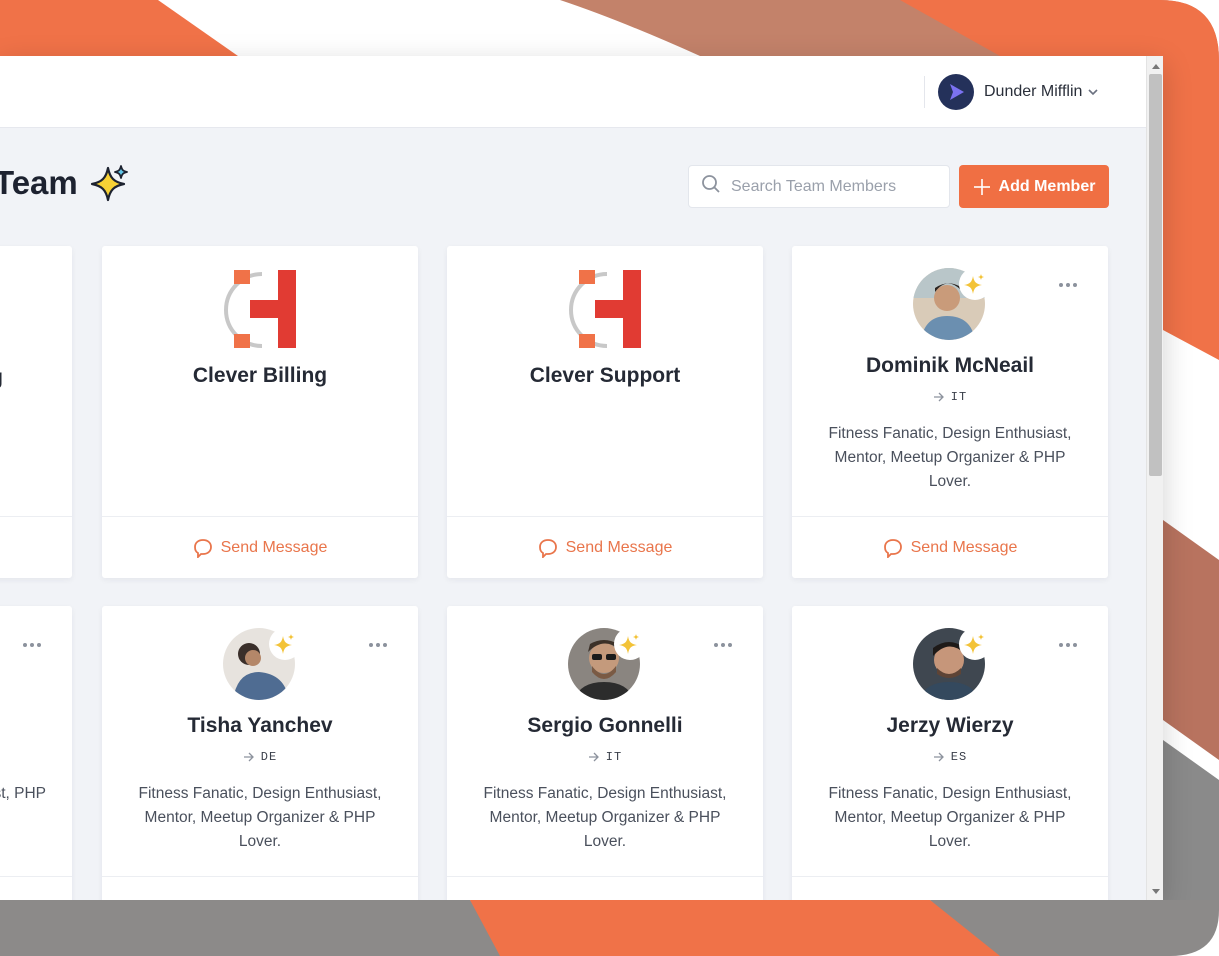 The height and width of the screenshot is (956, 1219). Describe the element at coordinates (1154, 478) in the screenshot. I see `vertical-scrollbar` at that location.